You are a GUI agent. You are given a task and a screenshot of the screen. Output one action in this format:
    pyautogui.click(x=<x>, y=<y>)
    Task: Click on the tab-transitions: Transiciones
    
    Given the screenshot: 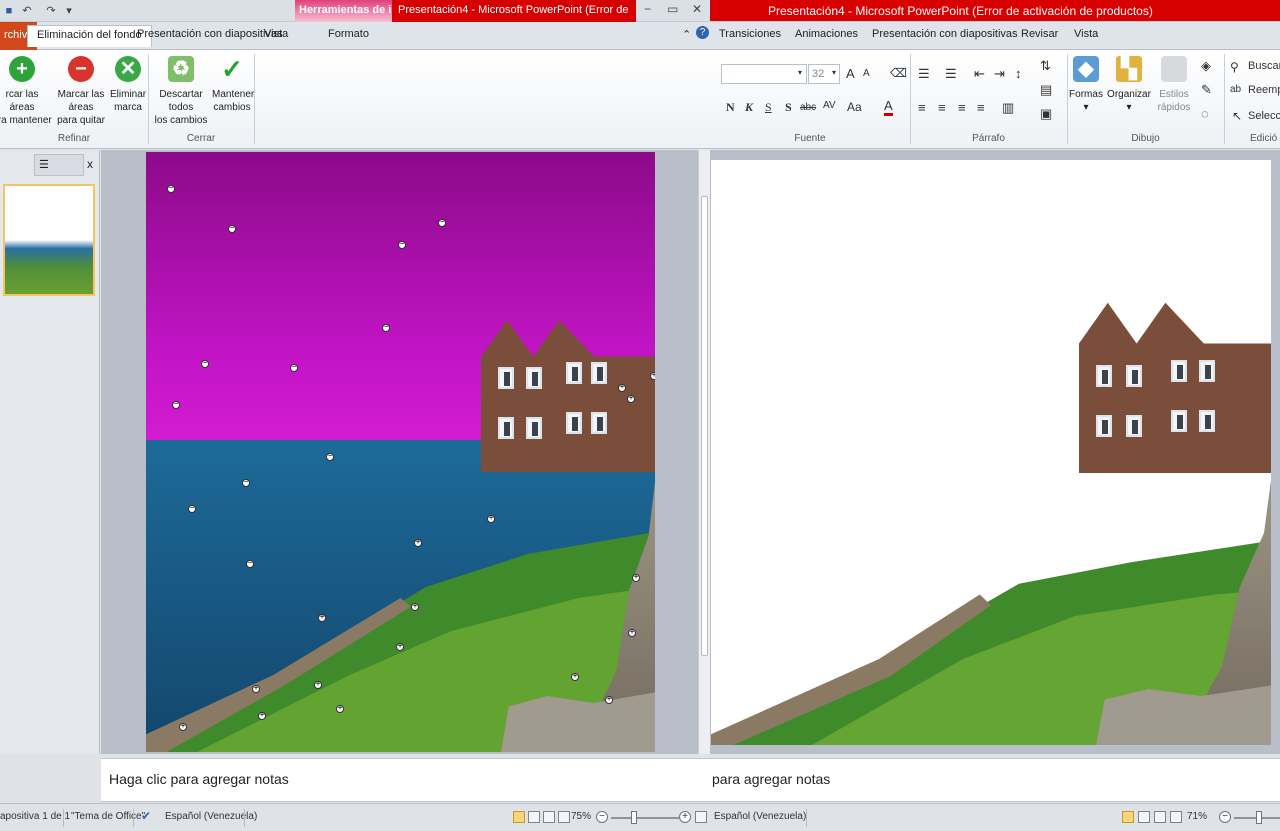 What is the action you would take?
    pyautogui.click(x=750, y=34)
    